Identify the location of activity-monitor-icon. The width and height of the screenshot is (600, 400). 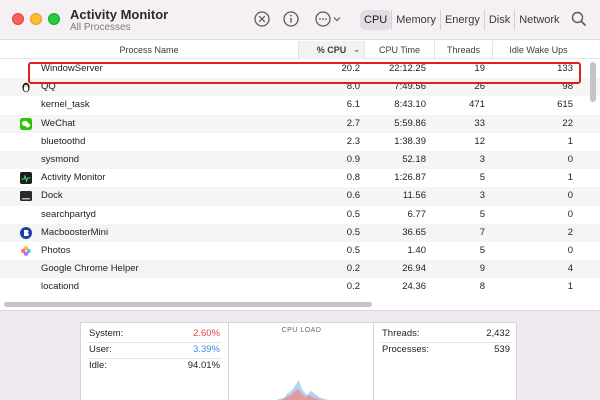
(26, 178).